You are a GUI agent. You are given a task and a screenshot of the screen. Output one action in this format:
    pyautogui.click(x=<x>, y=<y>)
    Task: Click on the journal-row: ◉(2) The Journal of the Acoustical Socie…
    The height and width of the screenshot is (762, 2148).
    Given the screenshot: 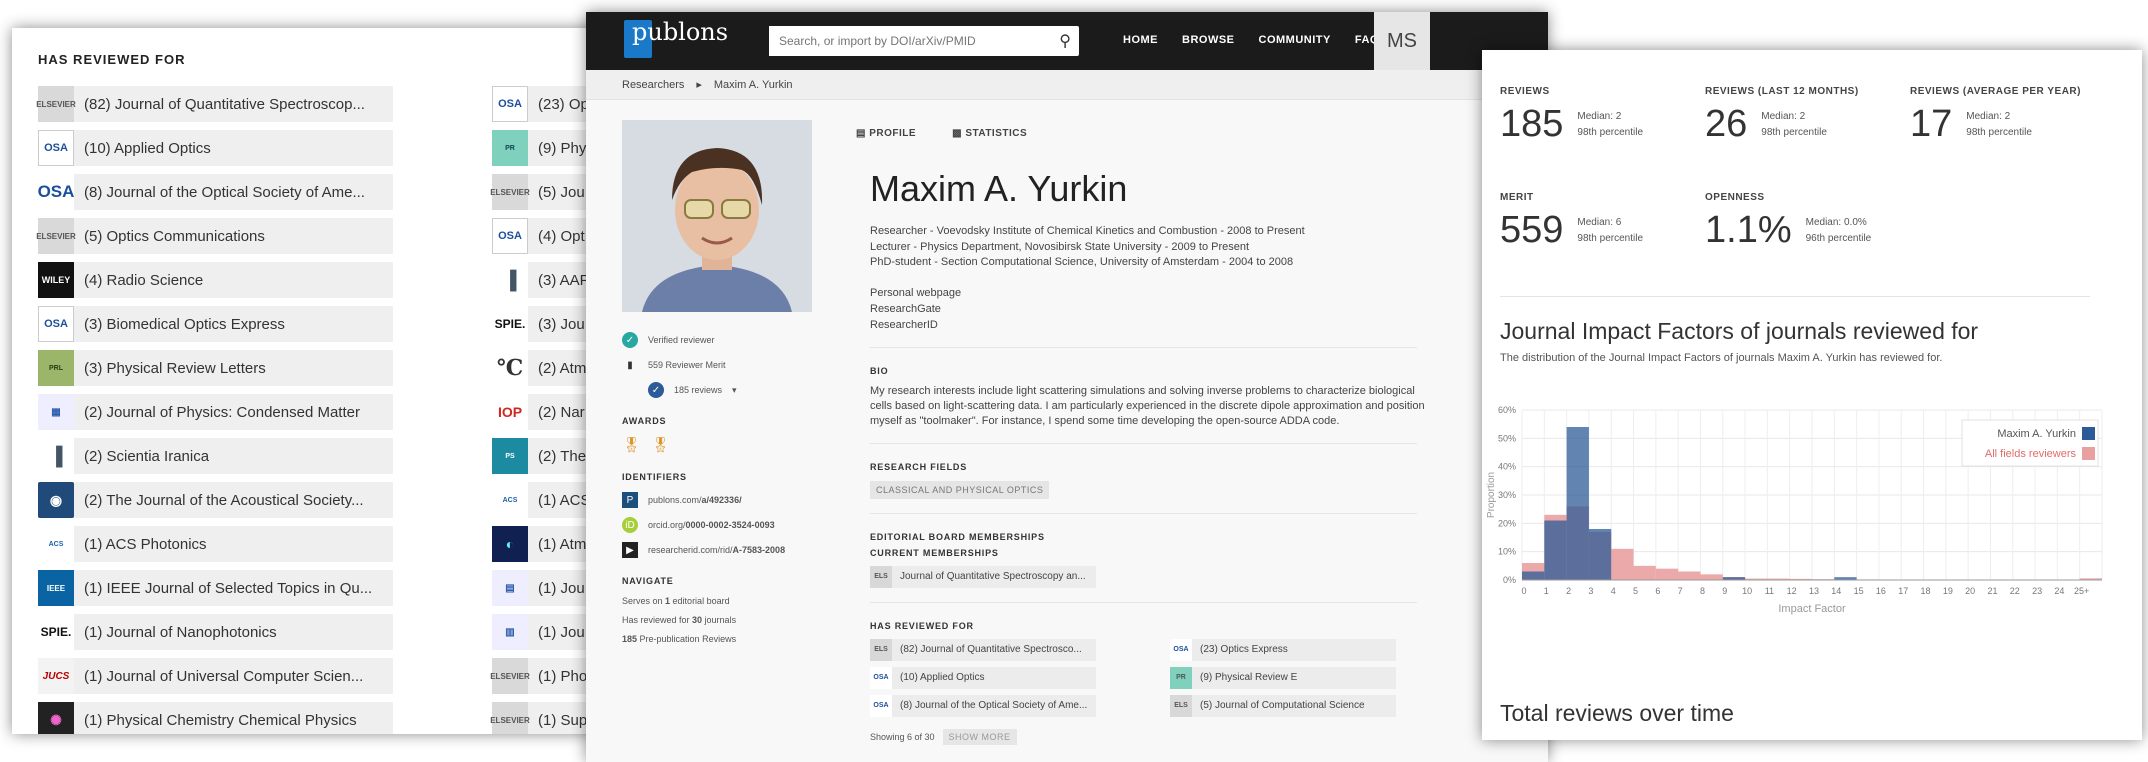 What is the action you would take?
    pyautogui.click(x=215, y=500)
    